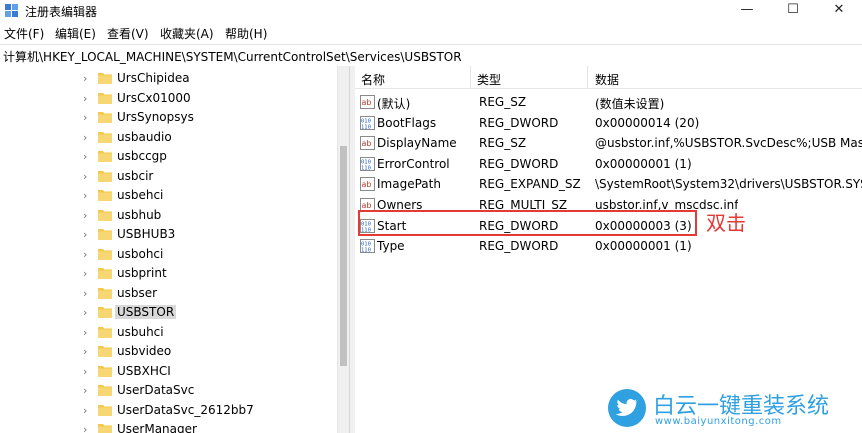 The image size is (862, 433). Describe the element at coordinates (643, 163) in the screenshot. I see `value-data: 0x00000001 (1)` at that location.